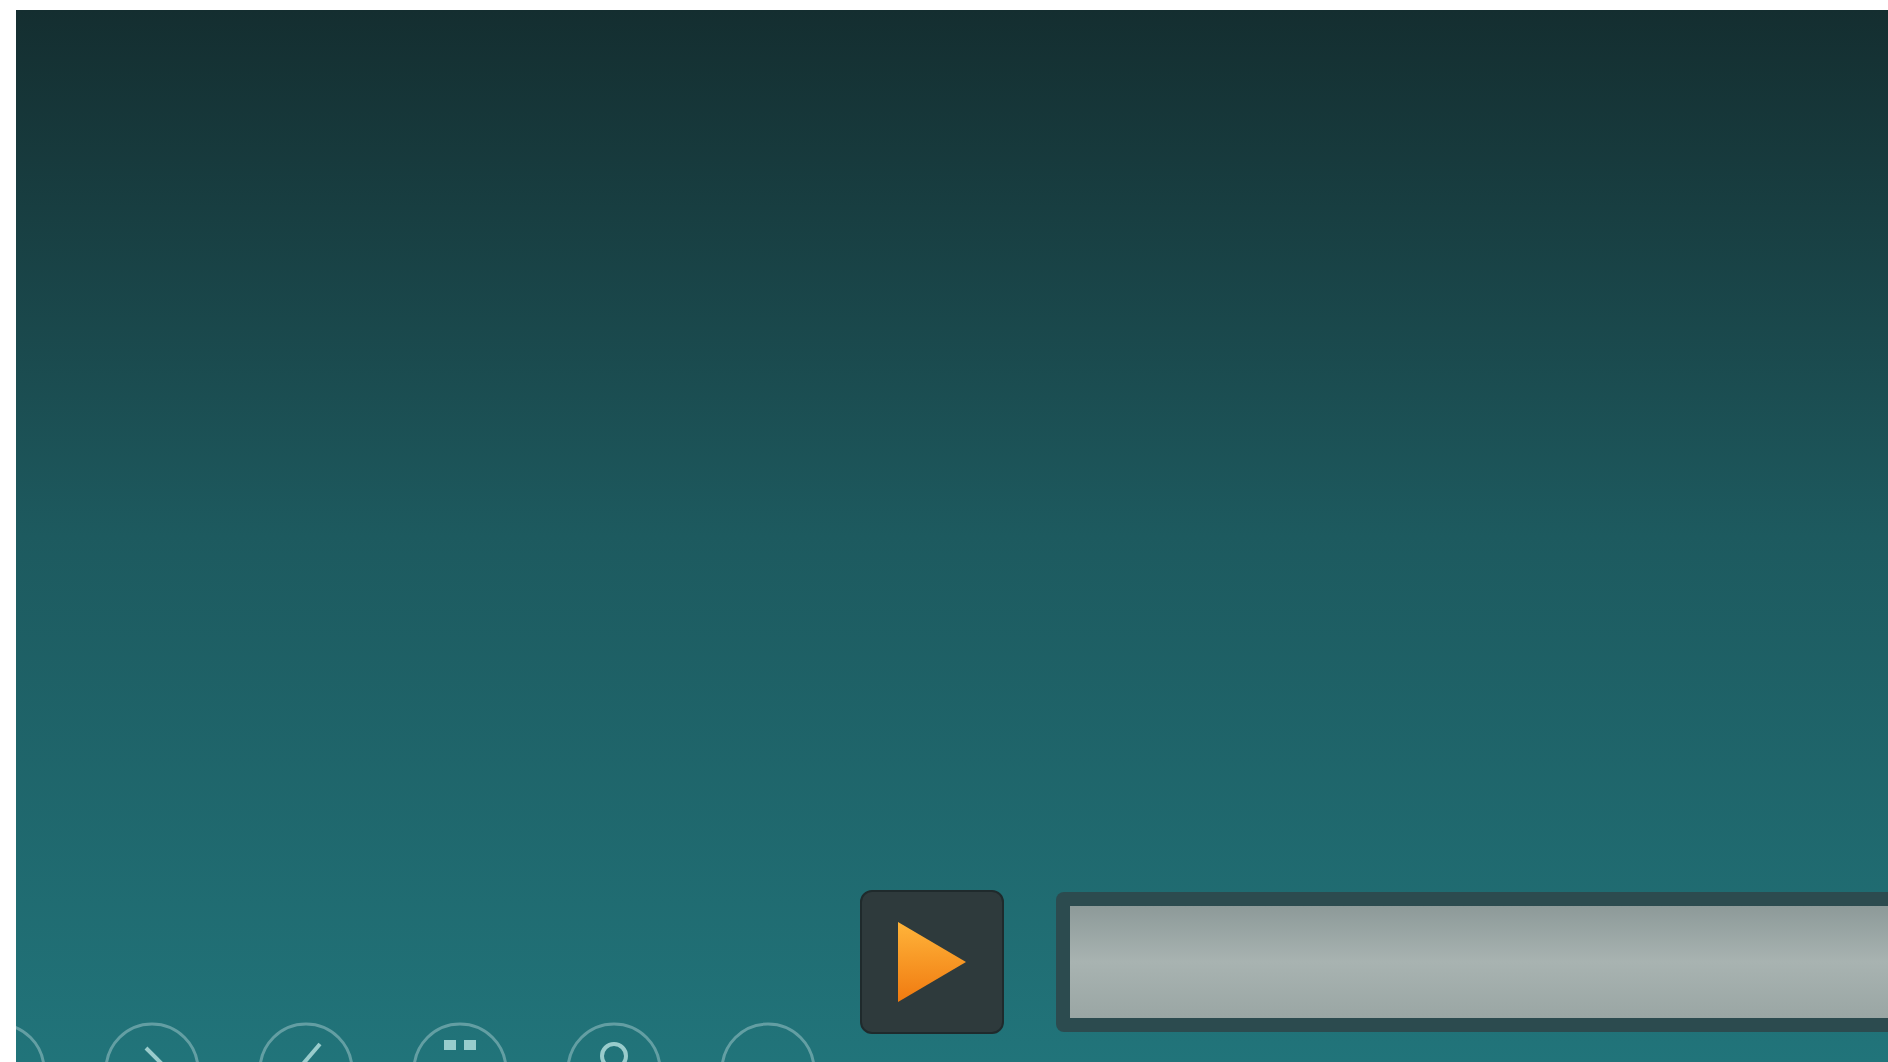  Describe the element at coordinates (1472, 962) in the screenshot. I see `seek-bar` at that location.